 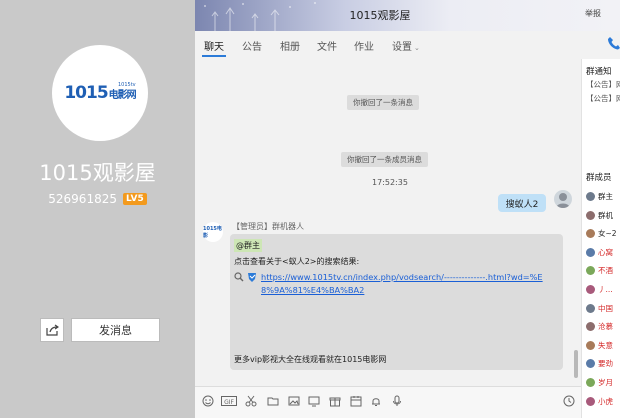 What do you see at coordinates (605, 345) in the screenshot?
I see `member-name: 失意` at bounding box center [605, 345].